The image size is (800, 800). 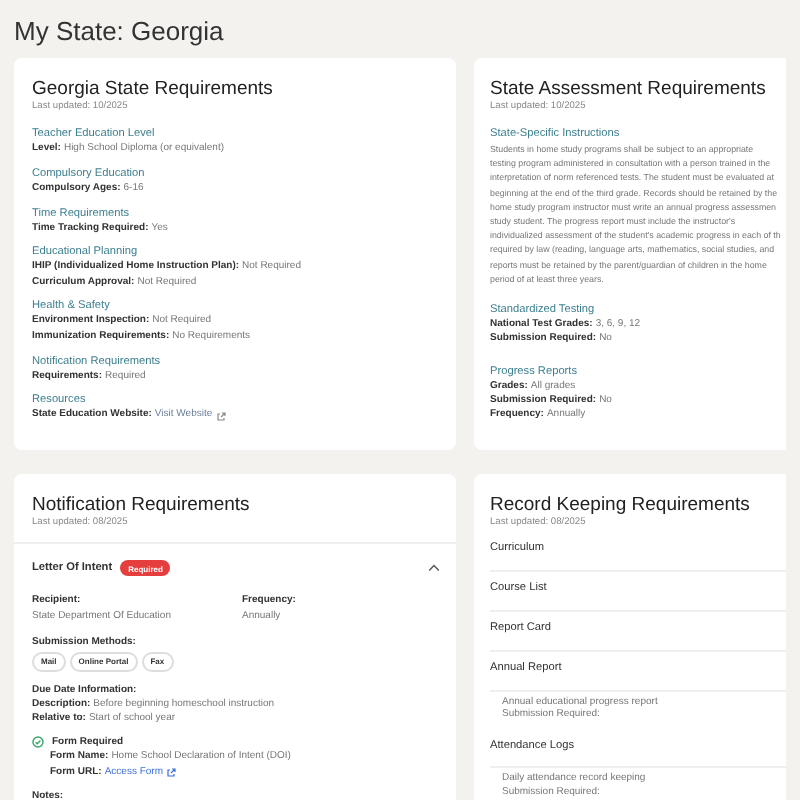 What do you see at coordinates (621, 505) in the screenshot?
I see `card-title: Record Keeping Requirements` at bounding box center [621, 505].